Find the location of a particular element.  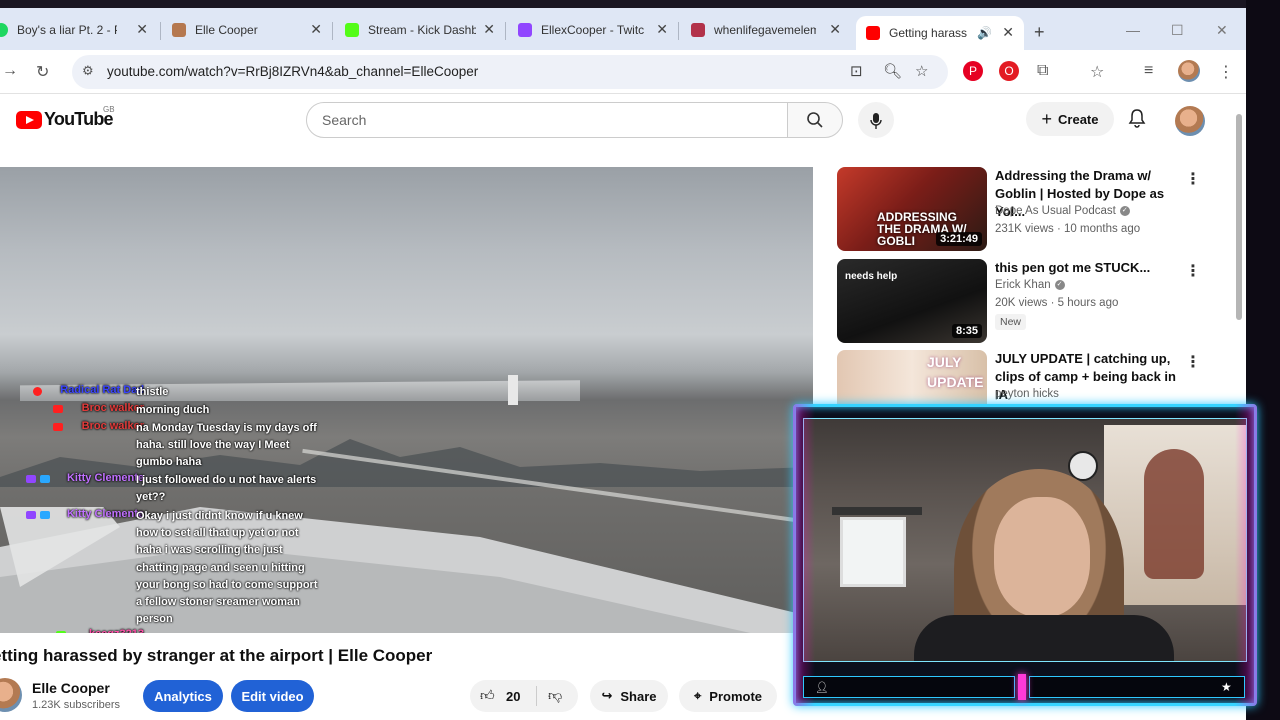

recommended-channel: Erick Khan ✓ is located at coordinates (1030, 285).